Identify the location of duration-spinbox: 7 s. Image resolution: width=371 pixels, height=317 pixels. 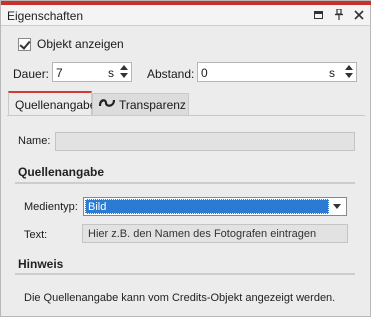
(92, 72).